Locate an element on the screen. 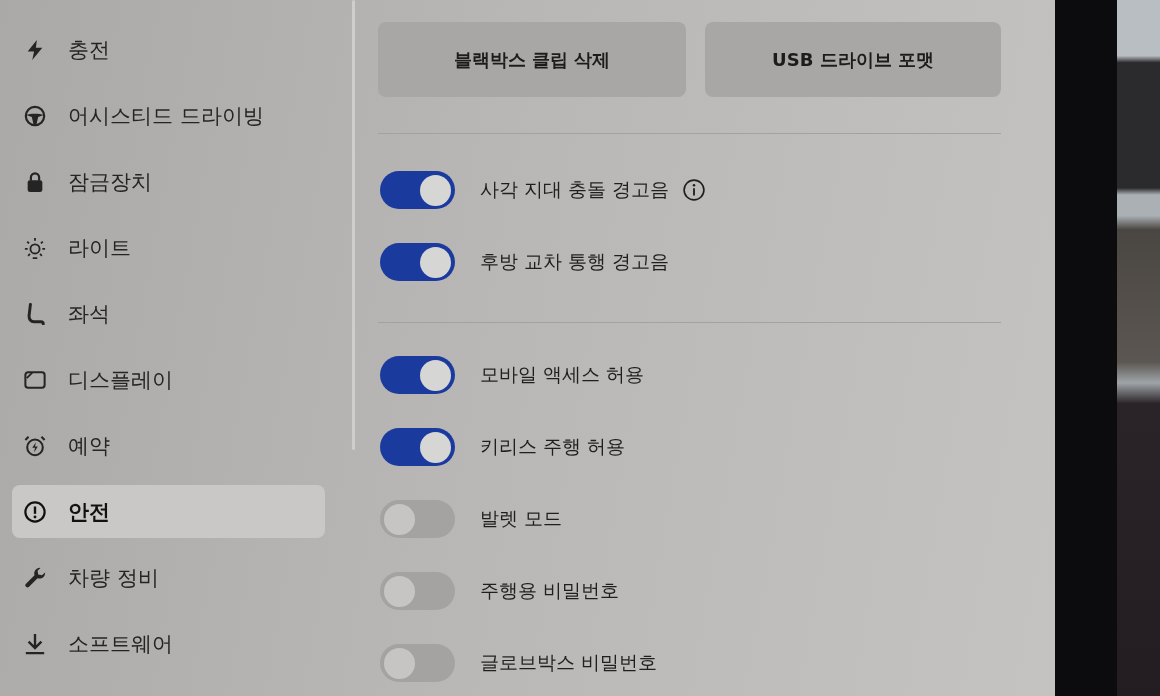 This screenshot has height=696, width=1160. sidebar-item: 안전 is located at coordinates (168, 511).